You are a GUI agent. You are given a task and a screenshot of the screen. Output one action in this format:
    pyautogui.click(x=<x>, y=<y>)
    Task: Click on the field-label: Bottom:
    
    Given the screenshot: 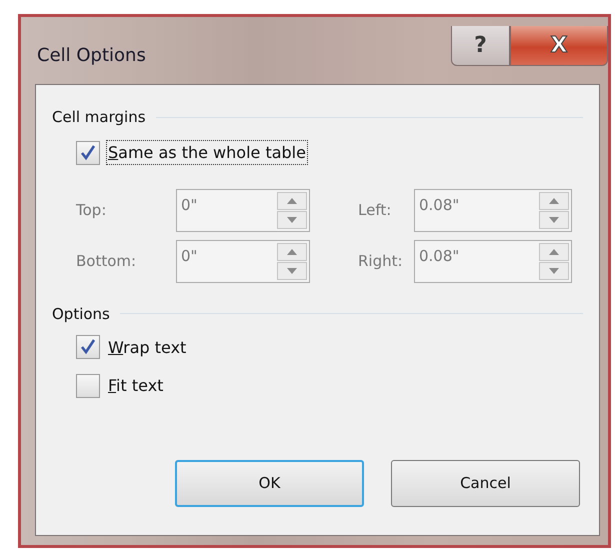 What is the action you would take?
    pyautogui.click(x=107, y=261)
    